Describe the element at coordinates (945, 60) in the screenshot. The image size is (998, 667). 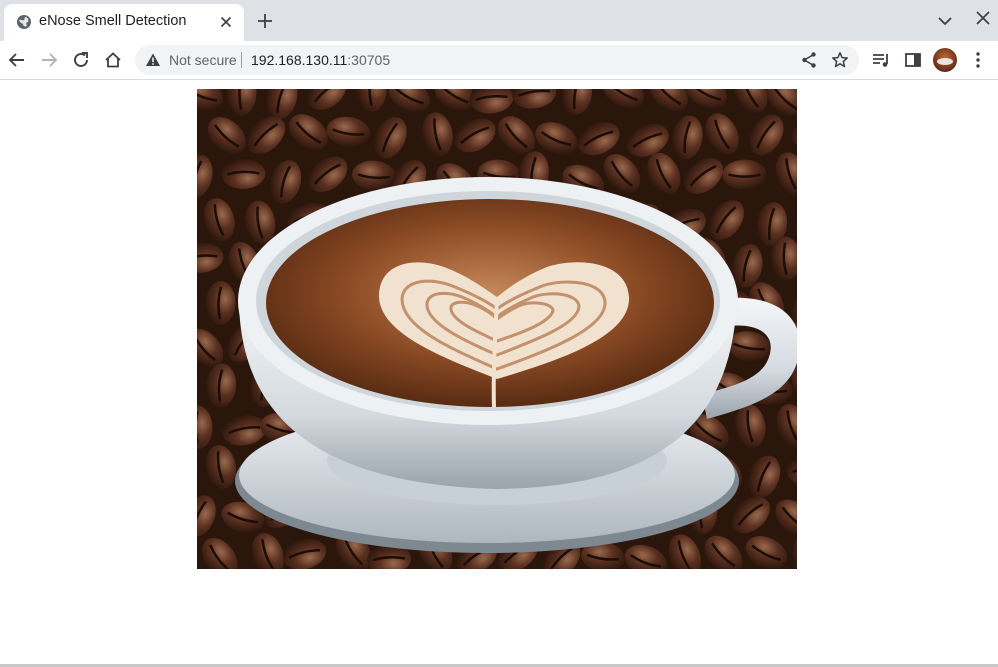
I see `profile-avatar` at that location.